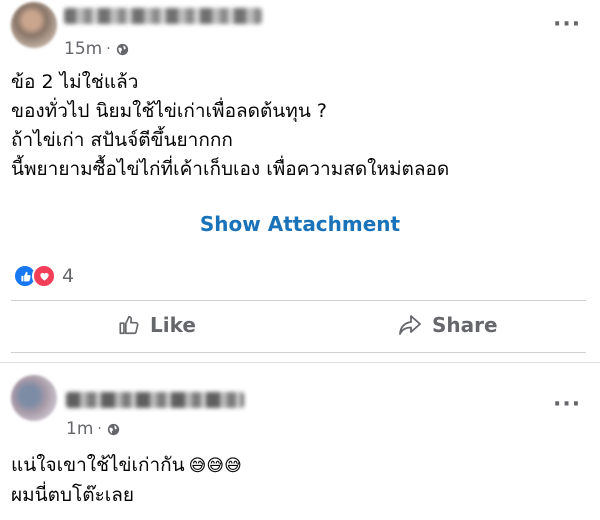 The image size is (600, 520). What do you see at coordinates (215, 466) in the screenshot?
I see `sweat-smile-emoji: 😅😅😅` at bounding box center [215, 466].